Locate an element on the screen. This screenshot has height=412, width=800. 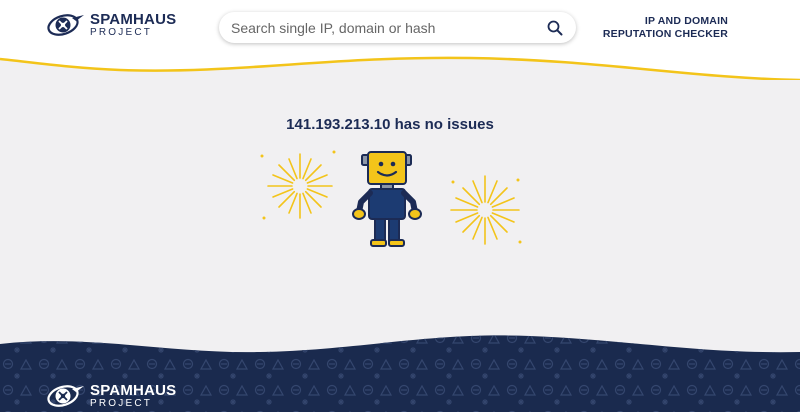
celebration-illustration is located at coordinates (391, 198).